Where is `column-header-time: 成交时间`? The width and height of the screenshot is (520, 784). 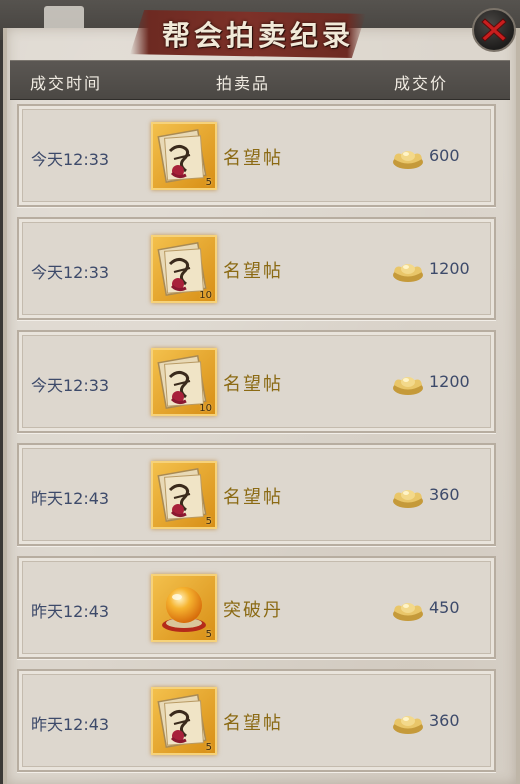 column-header-time: 成交时间 is located at coordinates (66, 83).